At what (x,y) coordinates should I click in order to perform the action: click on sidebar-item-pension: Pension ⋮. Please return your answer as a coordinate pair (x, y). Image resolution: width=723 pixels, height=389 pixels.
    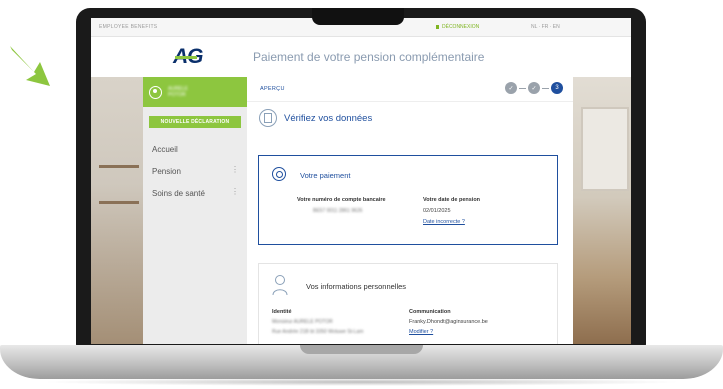
    Looking at the image, I should click on (195, 171).